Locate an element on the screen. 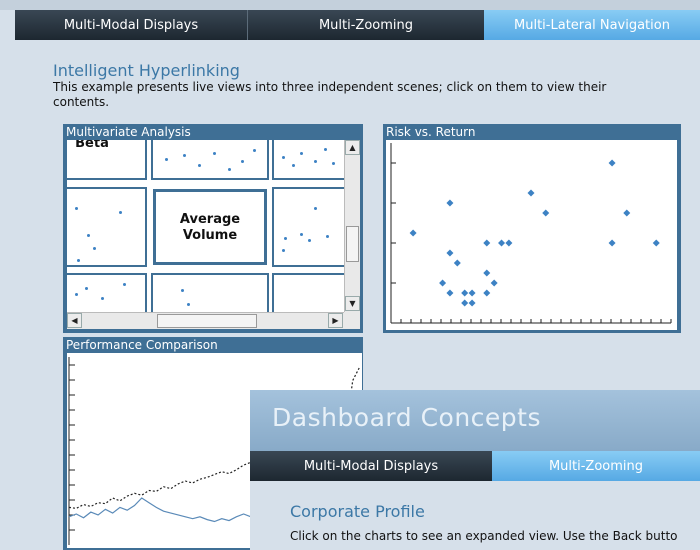 The height and width of the screenshot is (550, 700). risk-return-chart is located at coordinates (531, 235).